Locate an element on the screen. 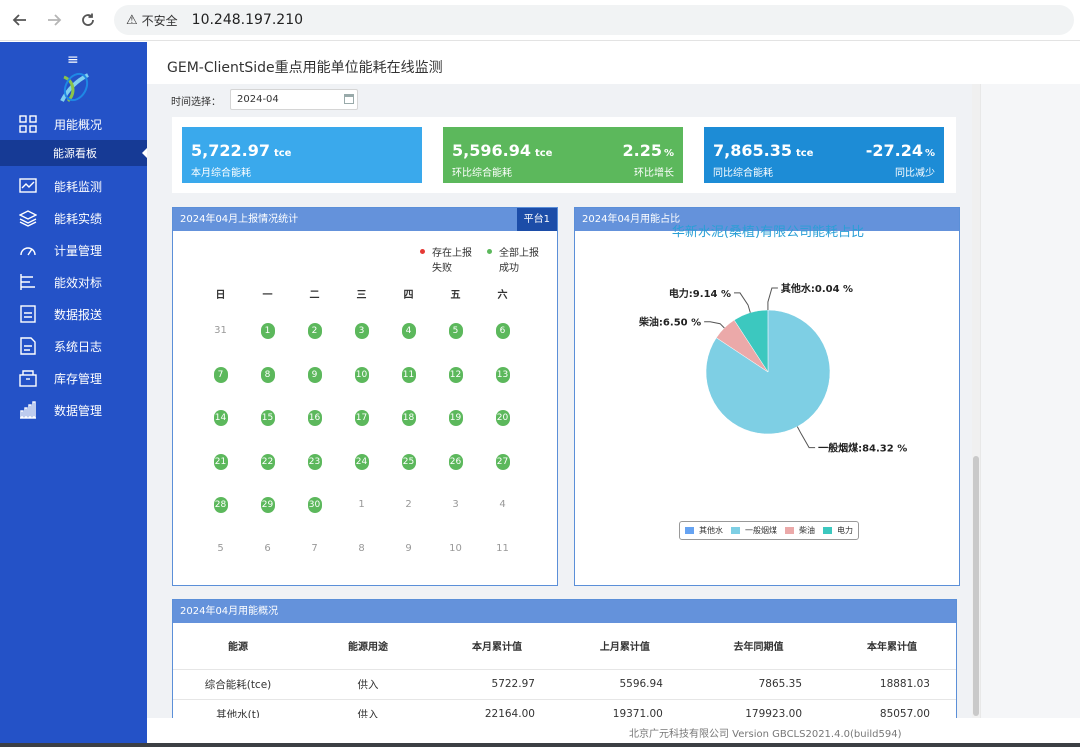 The height and width of the screenshot is (747, 1080). calendar-day-success: 15 is located at coordinates (267, 418).